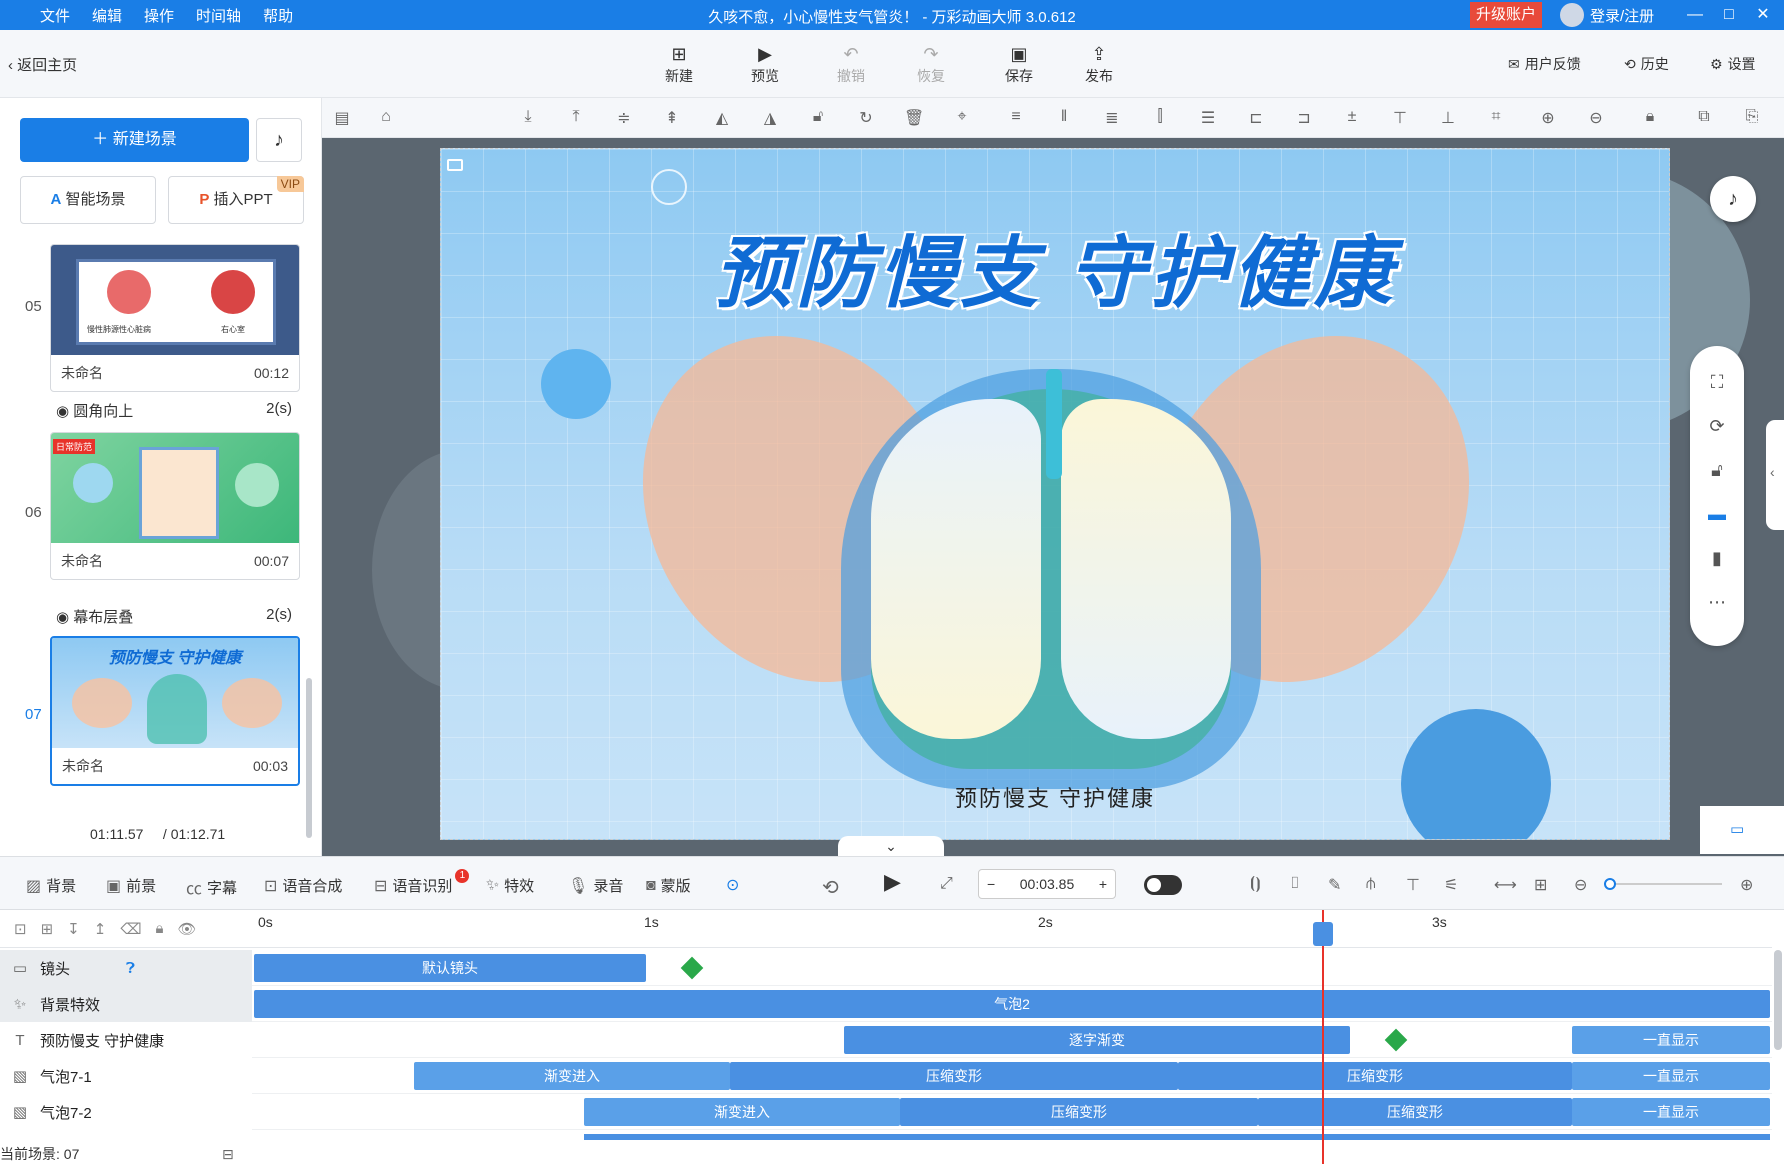 The image size is (1784, 1164). Describe the element at coordinates (1451, 885) in the screenshot. I see `adjust-button: ⚟` at that location.